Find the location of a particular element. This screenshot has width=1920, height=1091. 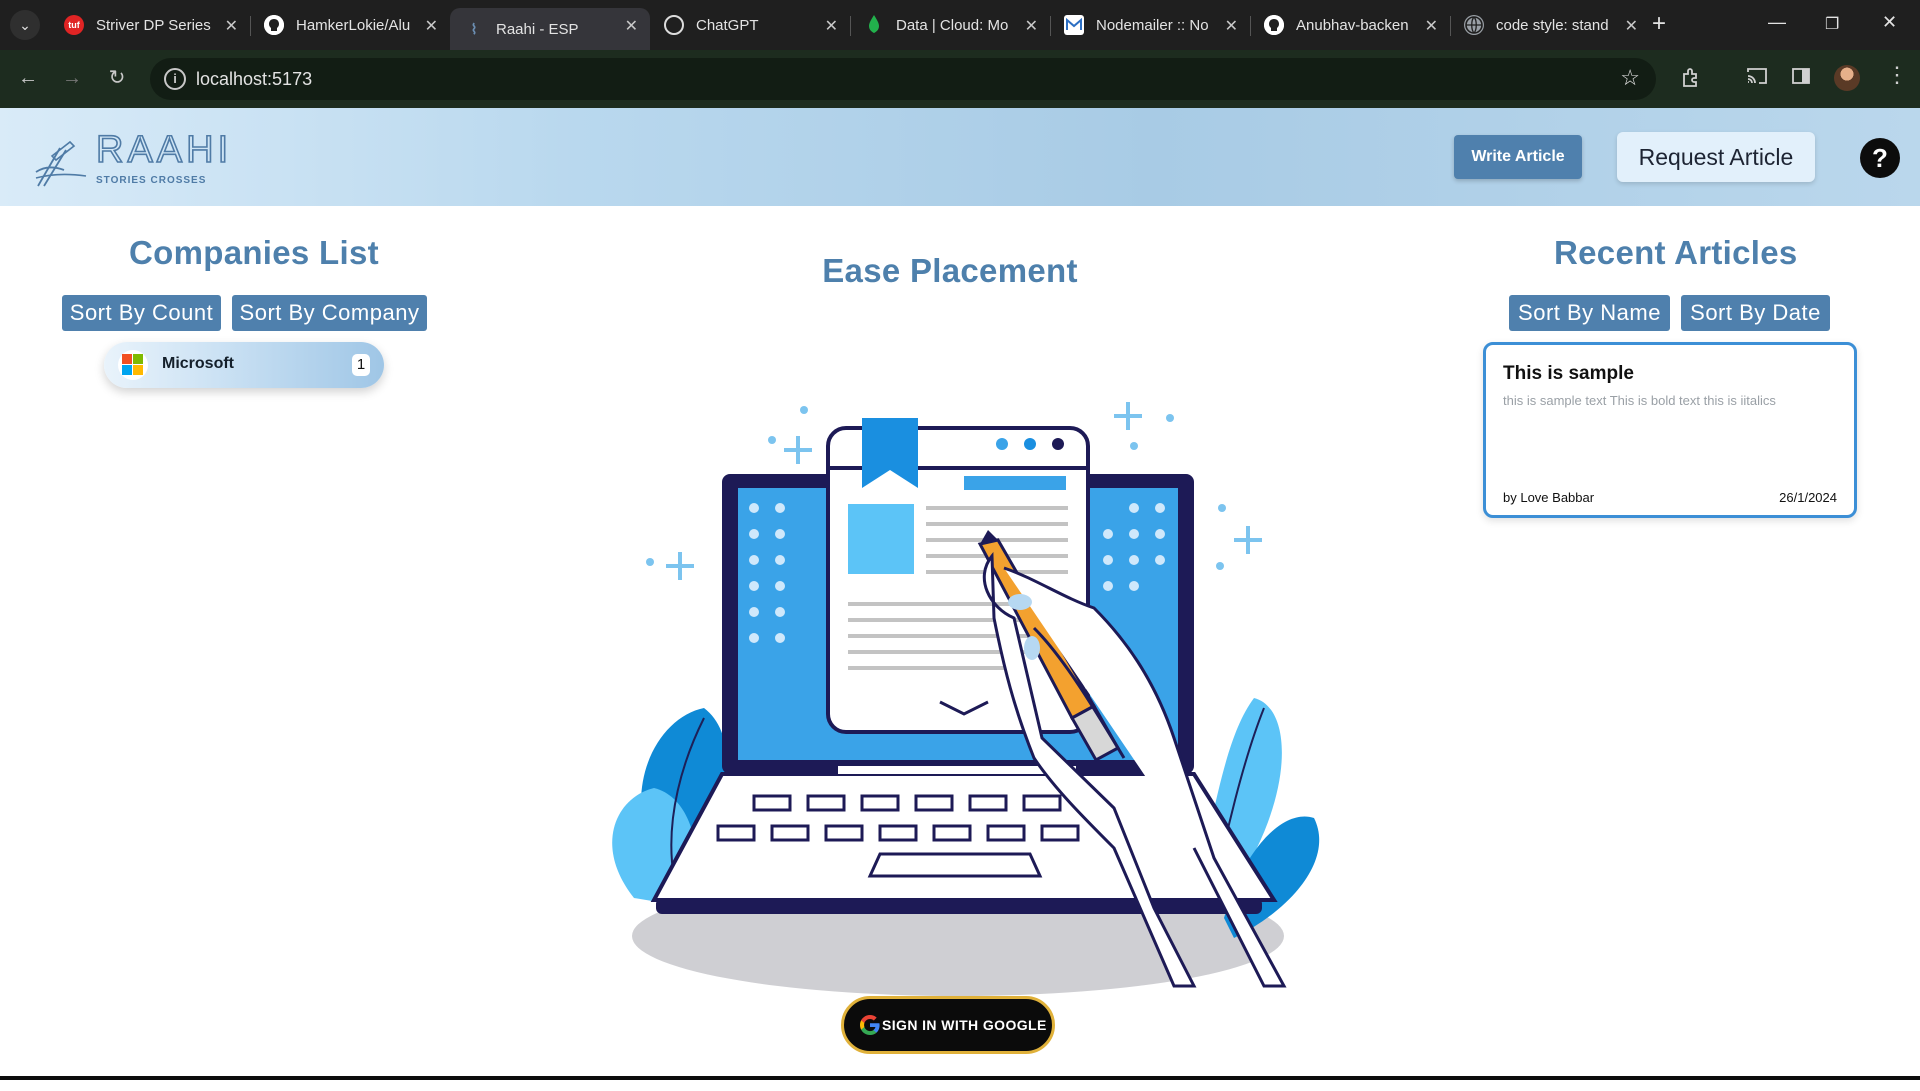

profile-avatar is located at coordinates (1847, 78).